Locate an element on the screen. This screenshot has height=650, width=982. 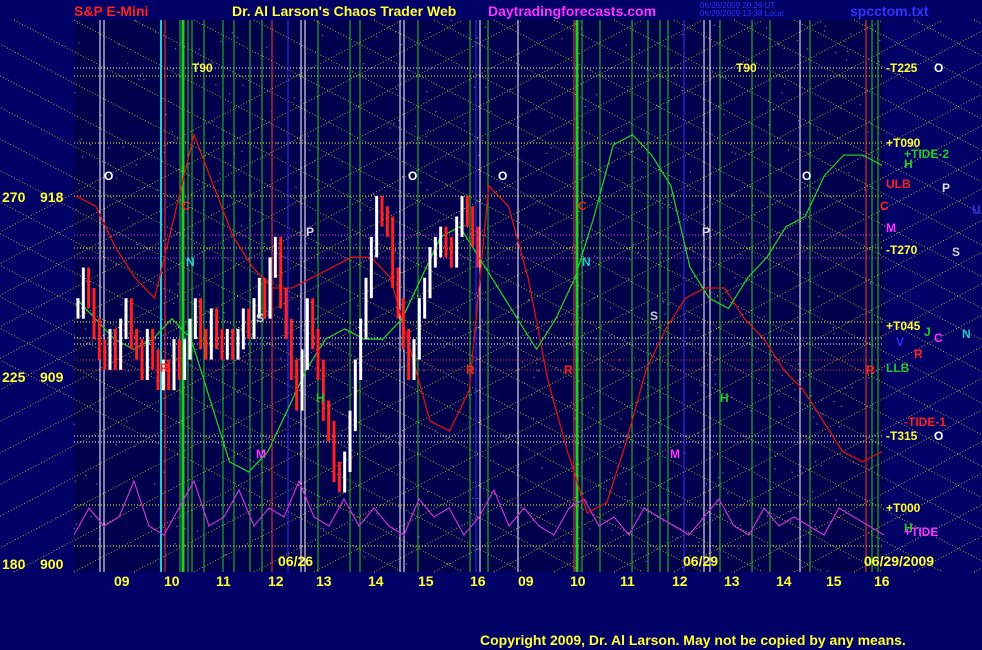
marker-letter: H is located at coordinates (320, 398).